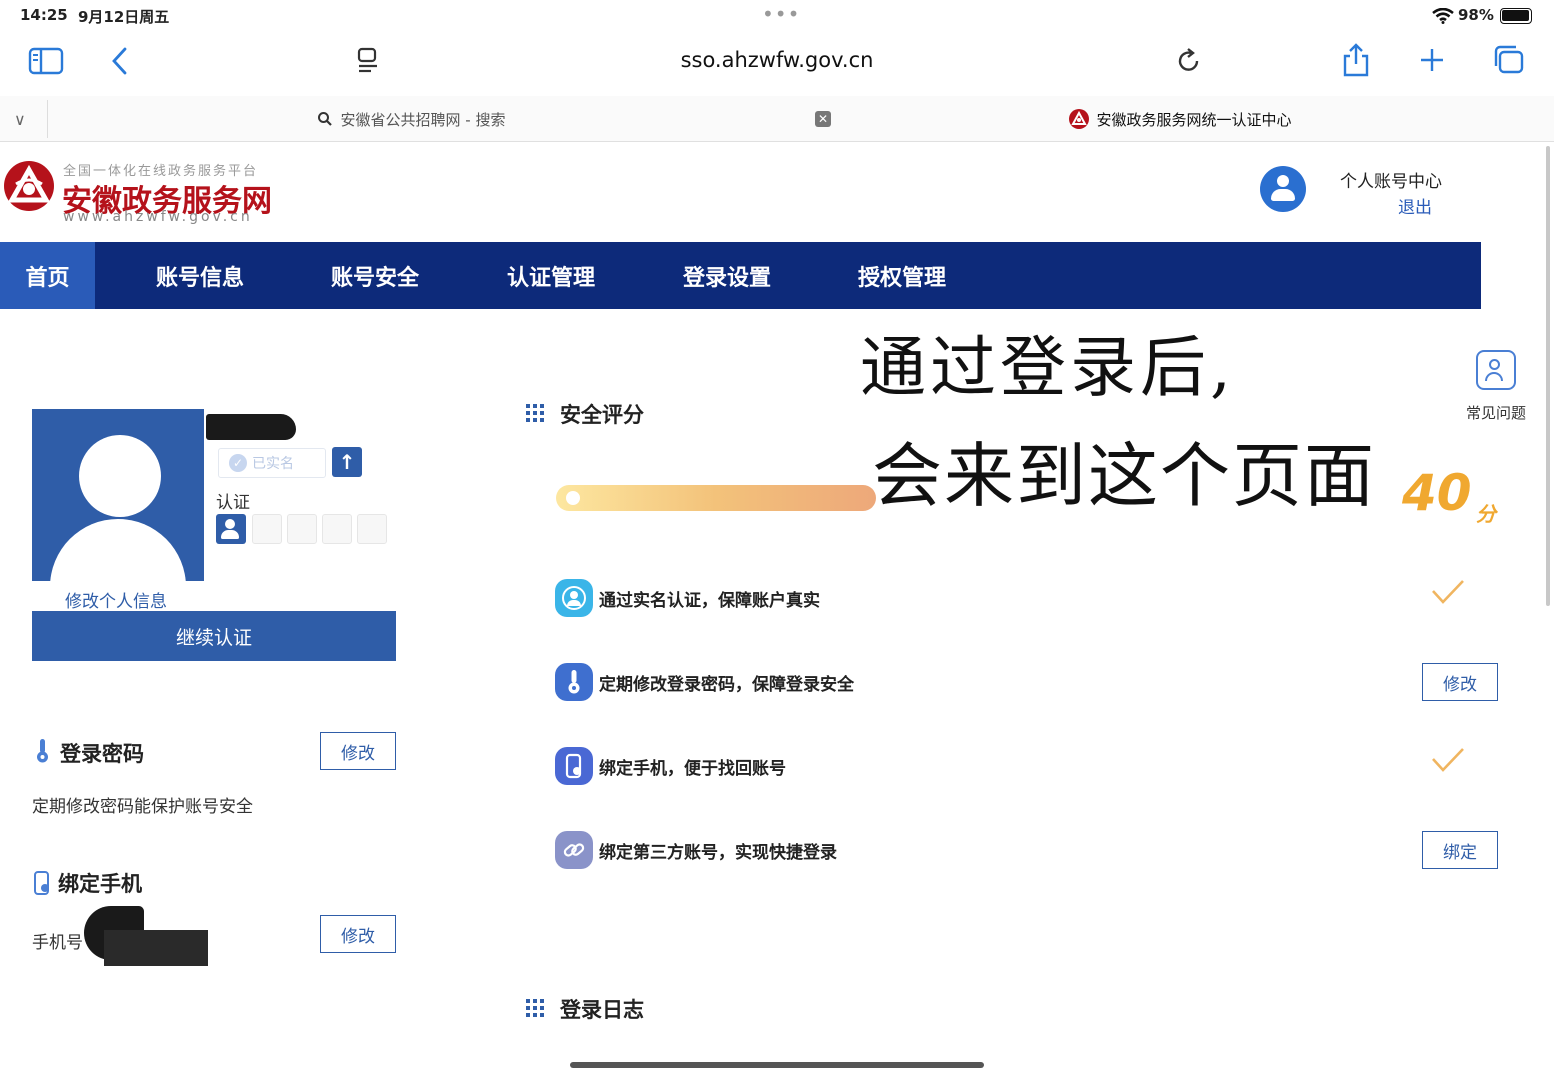  What do you see at coordinates (200, 275) in the screenshot?
I see `nav-account-info: 账号信息` at bounding box center [200, 275].